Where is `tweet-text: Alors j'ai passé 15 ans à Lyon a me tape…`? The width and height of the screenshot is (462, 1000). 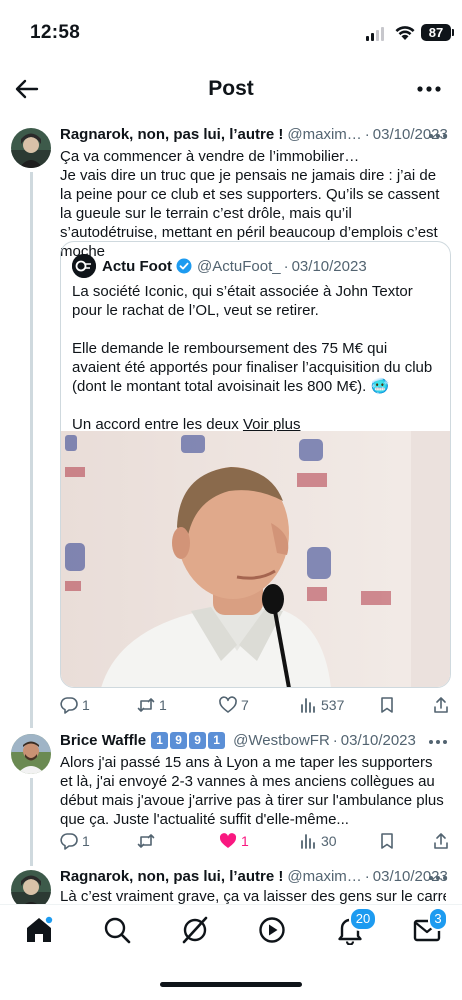 tweet-text: Alors j'ai passé 15 ans à Lyon a me tape… is located at coordinates (252, 791).